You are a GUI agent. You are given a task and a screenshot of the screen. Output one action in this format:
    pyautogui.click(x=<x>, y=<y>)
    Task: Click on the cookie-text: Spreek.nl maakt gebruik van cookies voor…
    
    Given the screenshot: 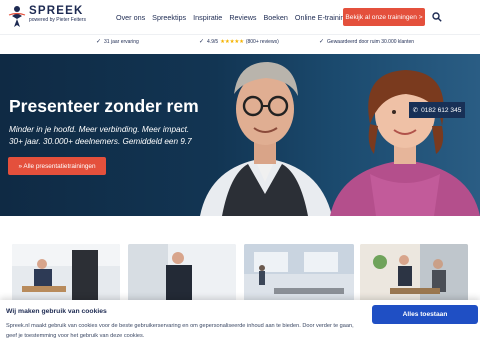 What is the action you would take?
    pyautogui.click(x=180, y=331)
    